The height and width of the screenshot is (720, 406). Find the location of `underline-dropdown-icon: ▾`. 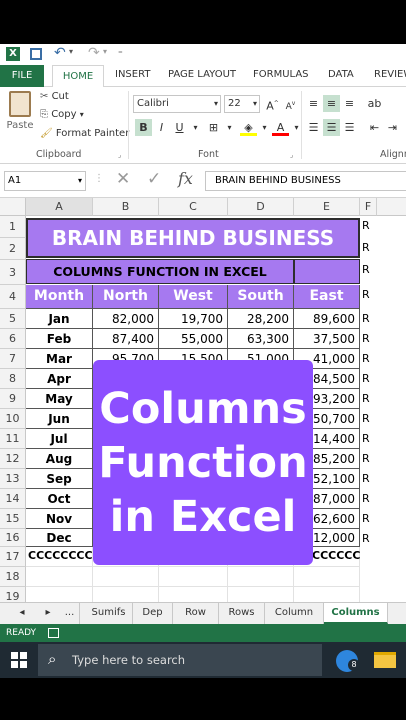

underline-dropdown-icon: ▾ is located at coordinates (195, 127).